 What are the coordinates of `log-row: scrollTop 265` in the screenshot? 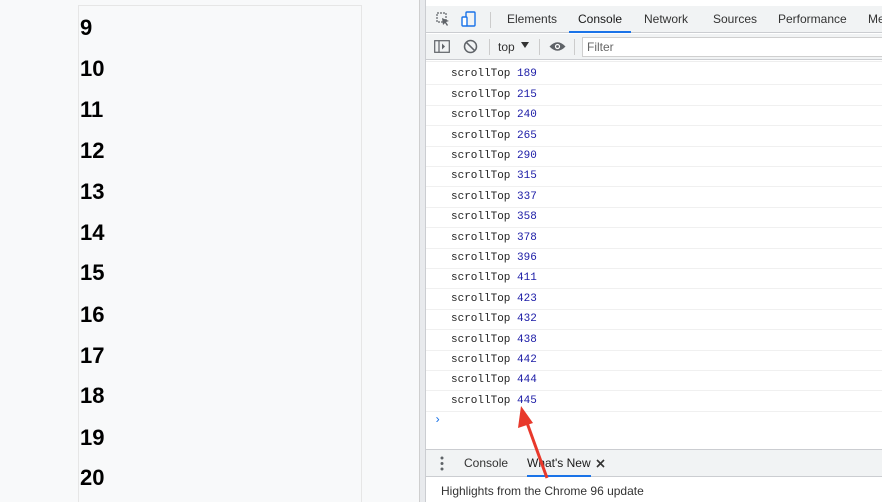 It's located at (654, 136).